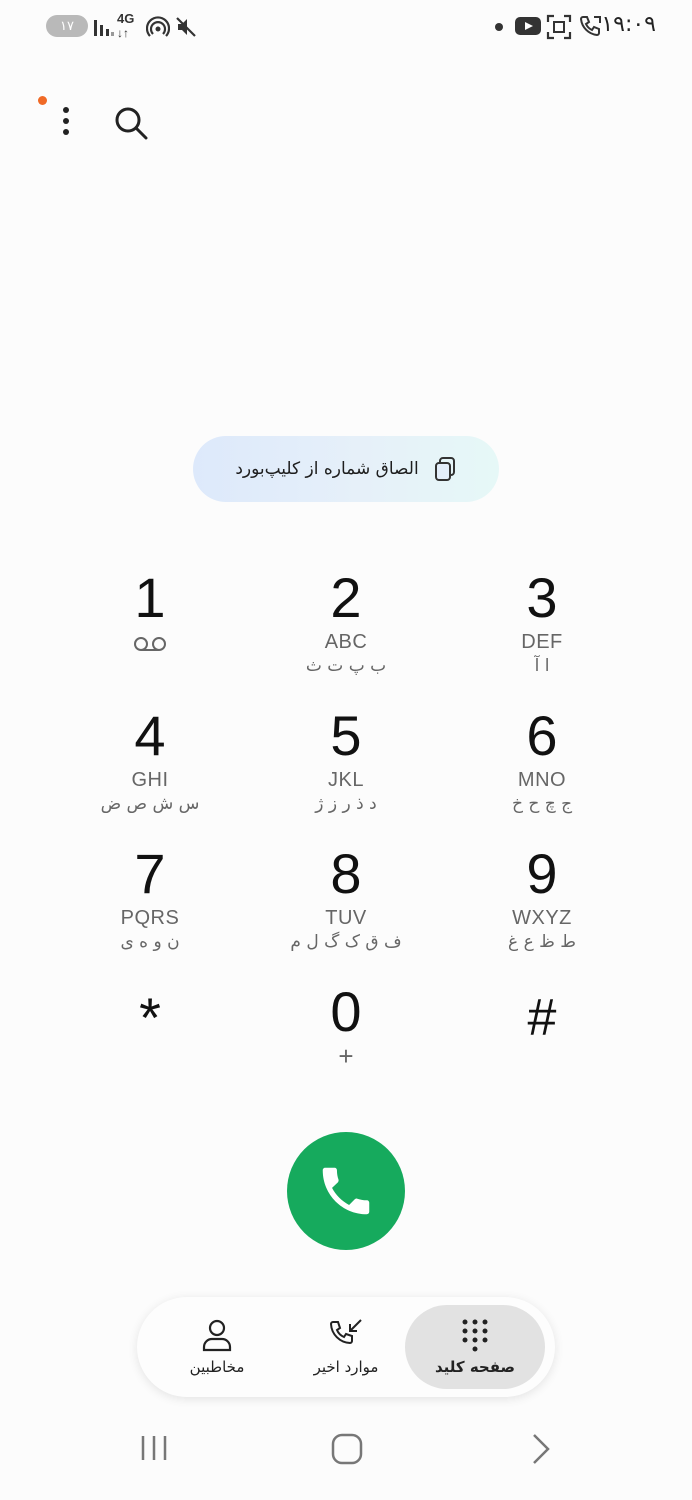 The width and height of the screenshot is (692, 1500). Describe the element at coordinates (150, 873) in the screenshot. I see `key-digit: 7` at that location.